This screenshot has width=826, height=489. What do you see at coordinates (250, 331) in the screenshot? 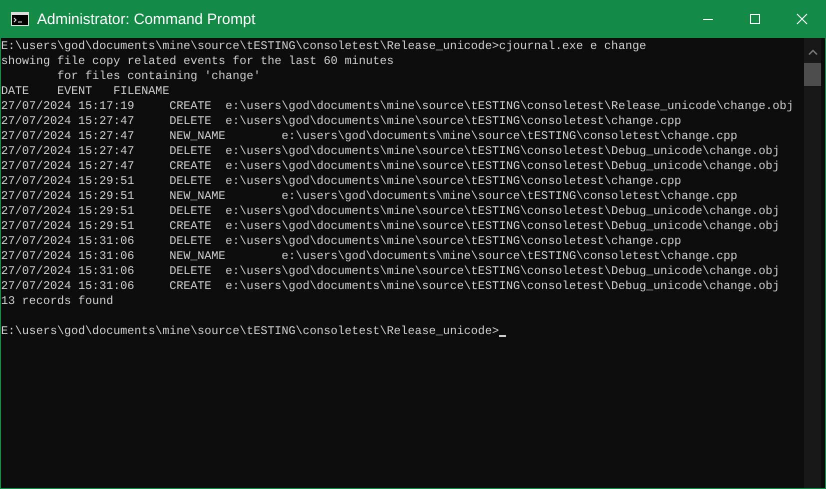
I see `command-prompt: E:\users\god\documents\mine\source\tESTING\consoletest\Release_unicode>` at bounding box center [250, 331].